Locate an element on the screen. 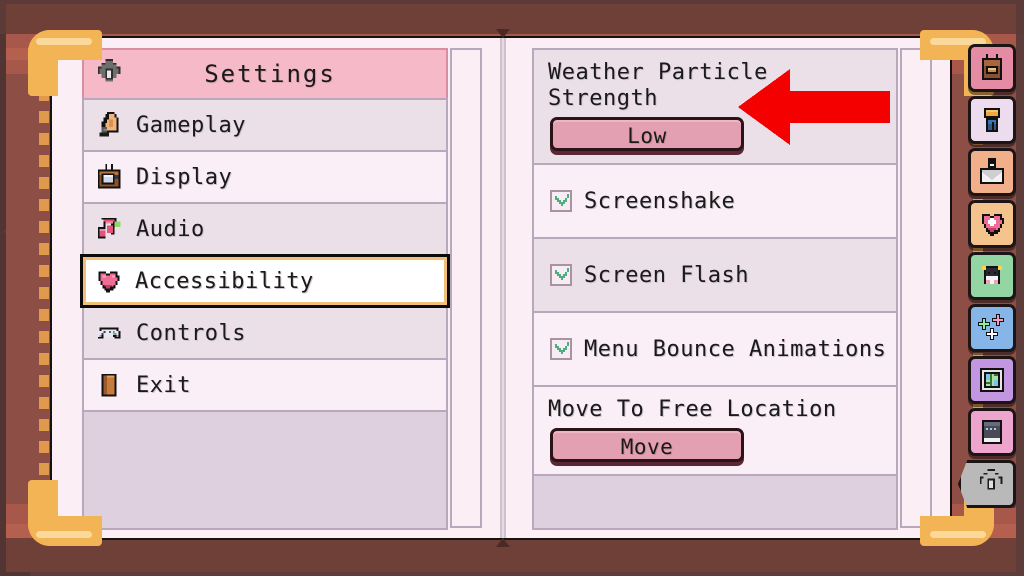  option-move-to-free-location: Move To Free Location Move is located at coordinates (715, 430).